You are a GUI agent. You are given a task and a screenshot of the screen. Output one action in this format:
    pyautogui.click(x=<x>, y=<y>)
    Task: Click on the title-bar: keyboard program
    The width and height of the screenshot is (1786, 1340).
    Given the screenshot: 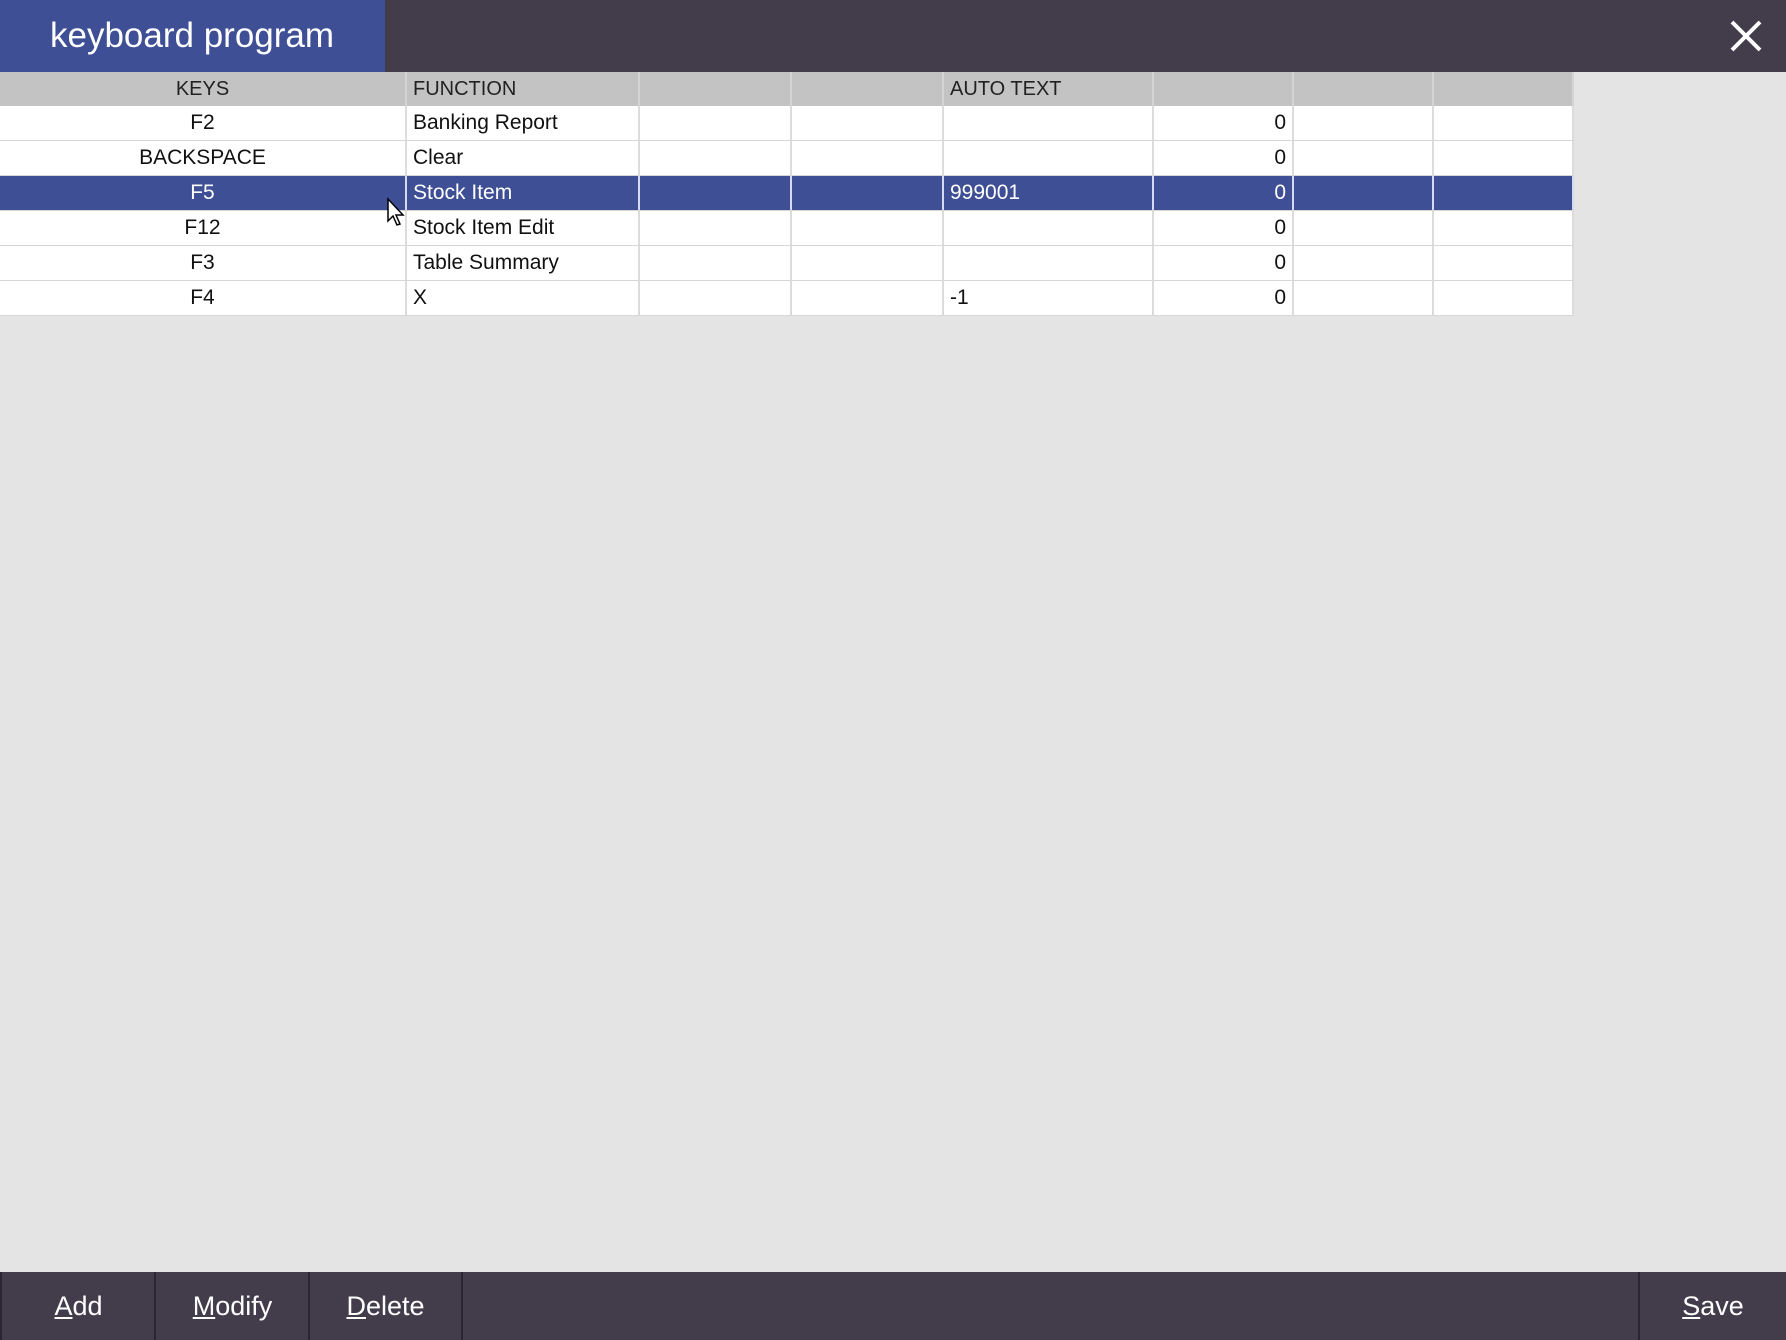 What is the action you would take?
    pyautogui.click(x=893, y=36)
    